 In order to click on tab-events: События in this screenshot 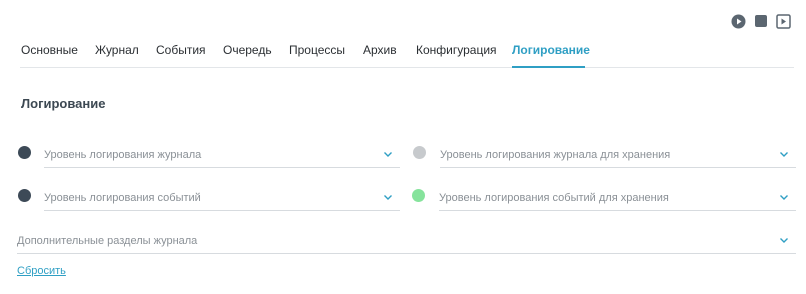, I will do `click(181, 50)`.